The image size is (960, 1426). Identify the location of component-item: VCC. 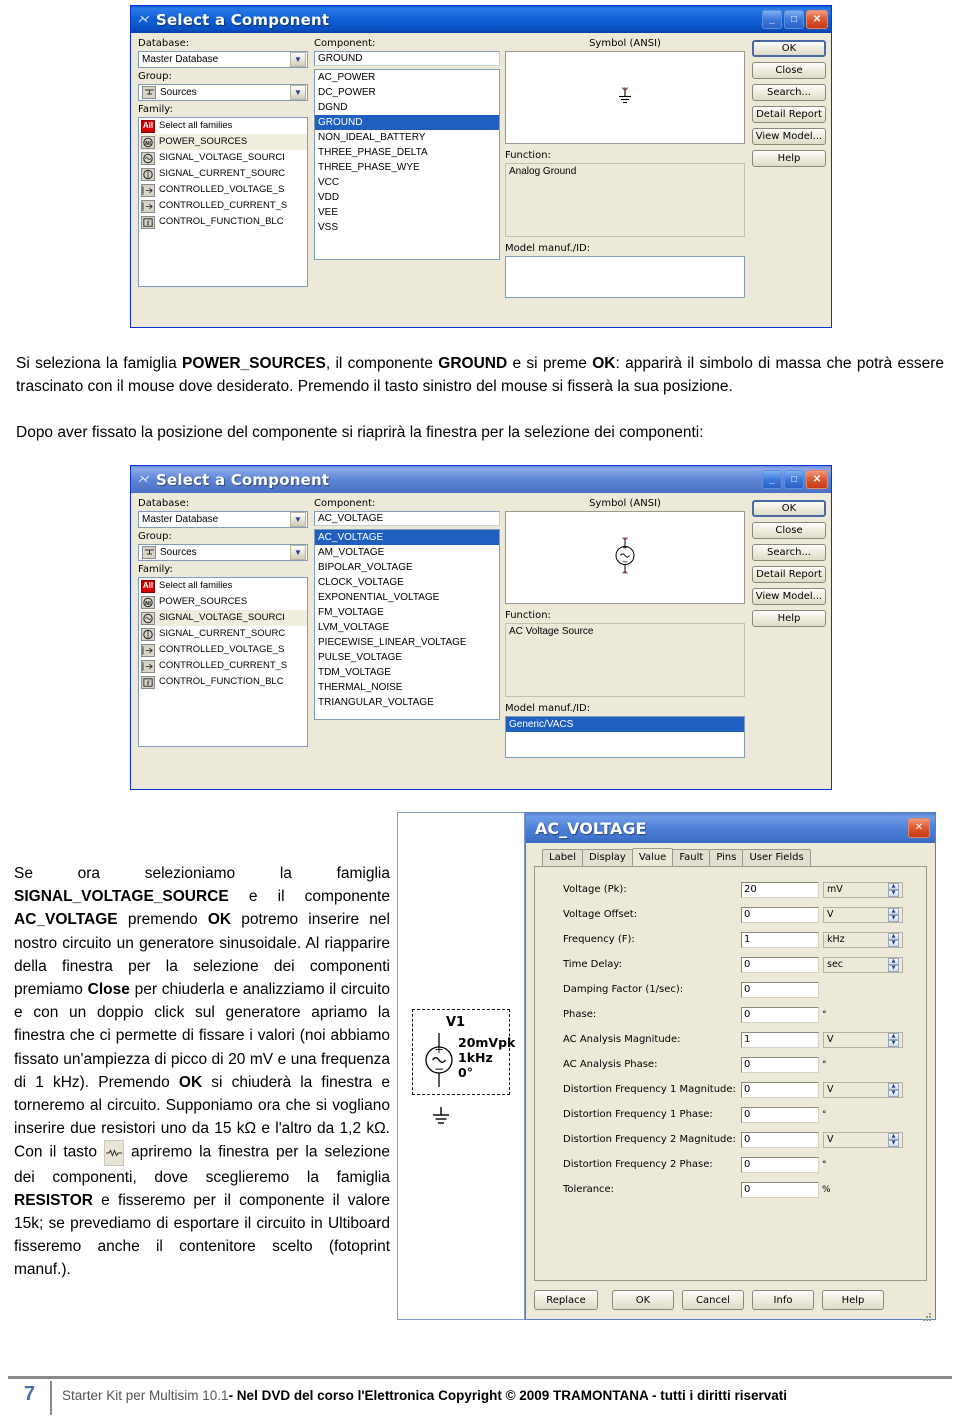
(407, 182).